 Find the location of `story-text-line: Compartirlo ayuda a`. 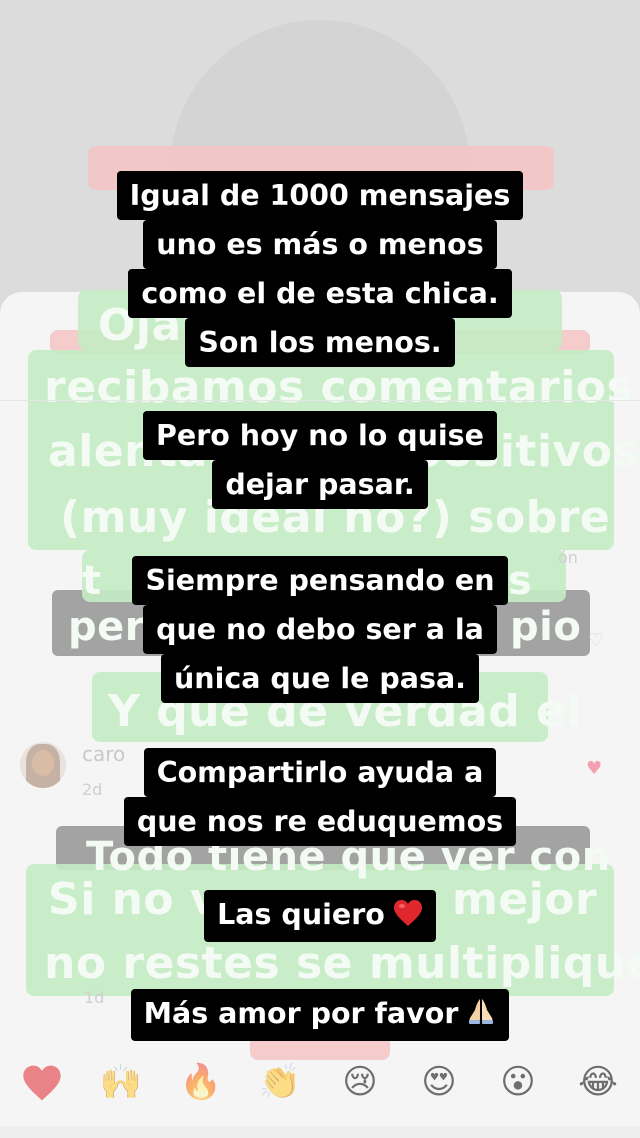

story-text-line: Compartirlo ayuda a is located at coordinates (320, 772).